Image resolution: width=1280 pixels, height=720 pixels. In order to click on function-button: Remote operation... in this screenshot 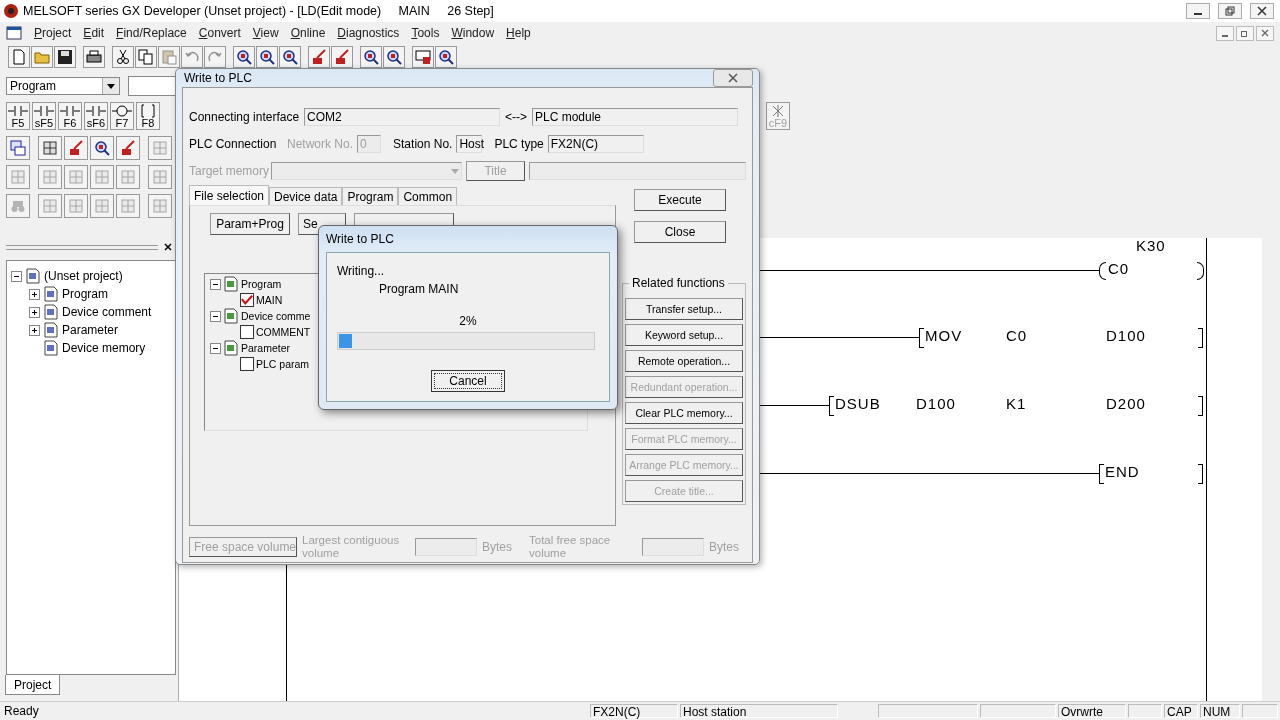, I will do `click(684, 361)`.